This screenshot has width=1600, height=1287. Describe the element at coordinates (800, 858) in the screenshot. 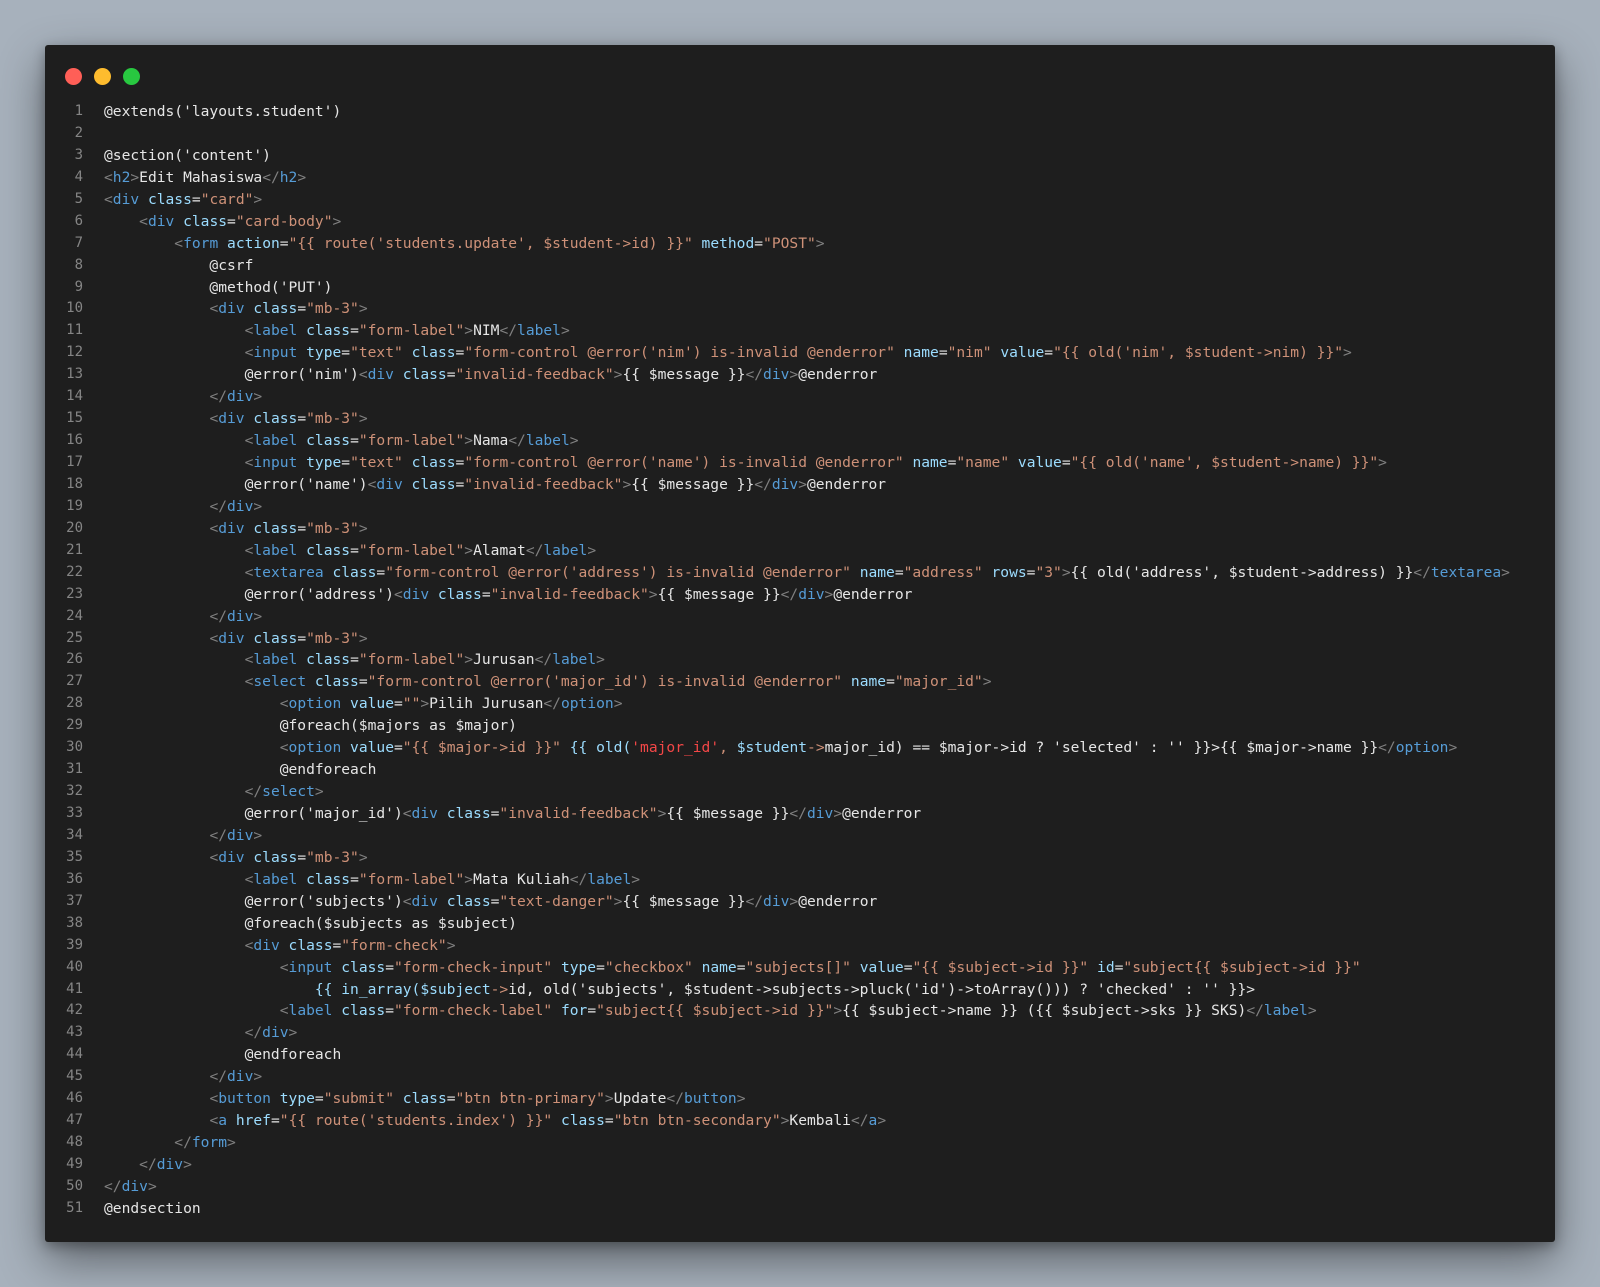

I see `code-line: 35 <div class="mb-3">` at that location.